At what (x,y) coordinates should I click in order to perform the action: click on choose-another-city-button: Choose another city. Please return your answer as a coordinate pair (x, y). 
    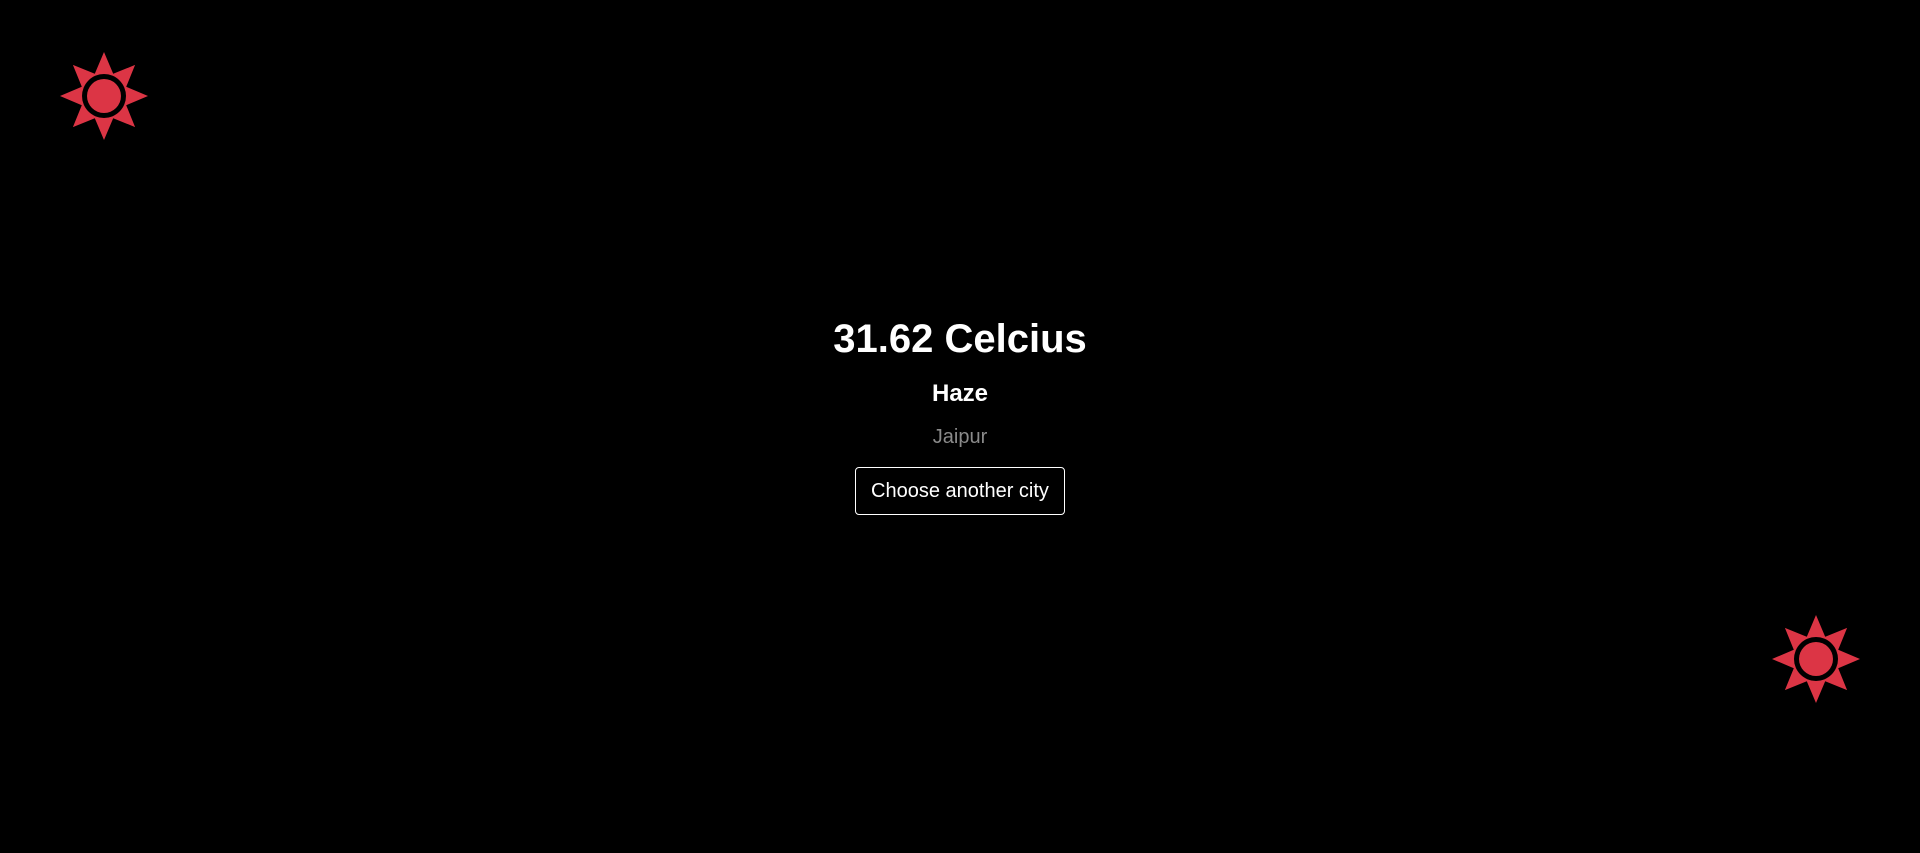
    Looking at the image, I should click on (960, 491).